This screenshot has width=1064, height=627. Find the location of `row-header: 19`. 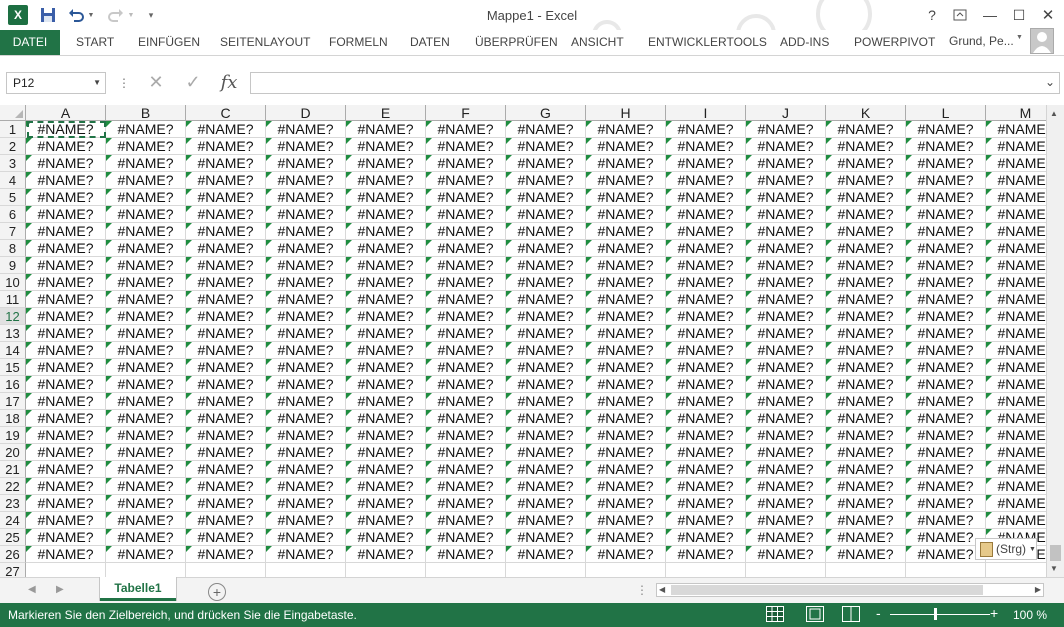

row-header: 19 is located at coordinates (13, 435).